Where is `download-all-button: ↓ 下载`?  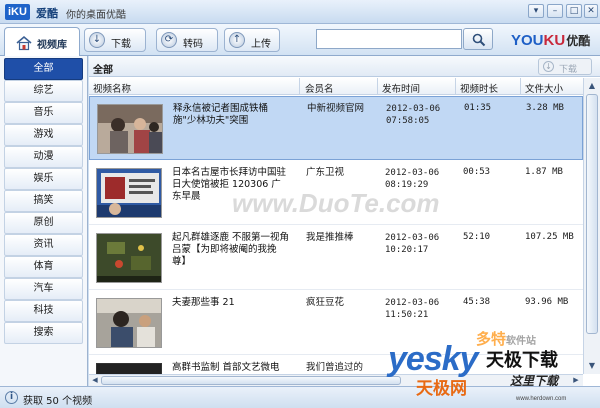
download-all-button: ↓ 下载 is located at coordinates (565, 66).